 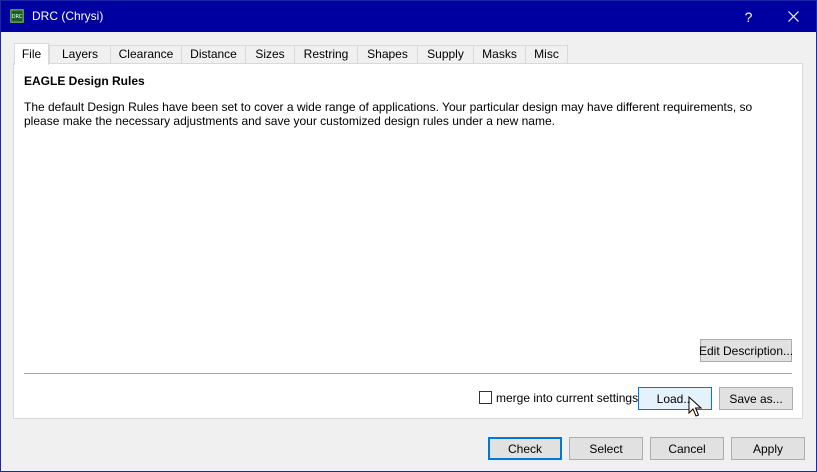 What do you see at coordinates (80, 54) in the screenshot?
I see `tab-layers: Layers` at bounding box center [80, 54].